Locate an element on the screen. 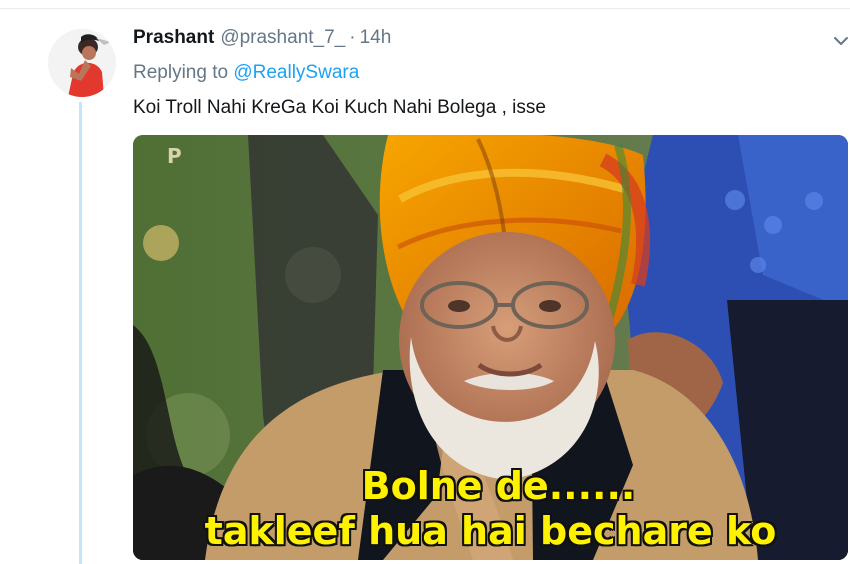 The width and height of the screenshot is (850, 564). tweet-header: Prashant @prashant_7_ · 14h is located at coordinates (262, 38).